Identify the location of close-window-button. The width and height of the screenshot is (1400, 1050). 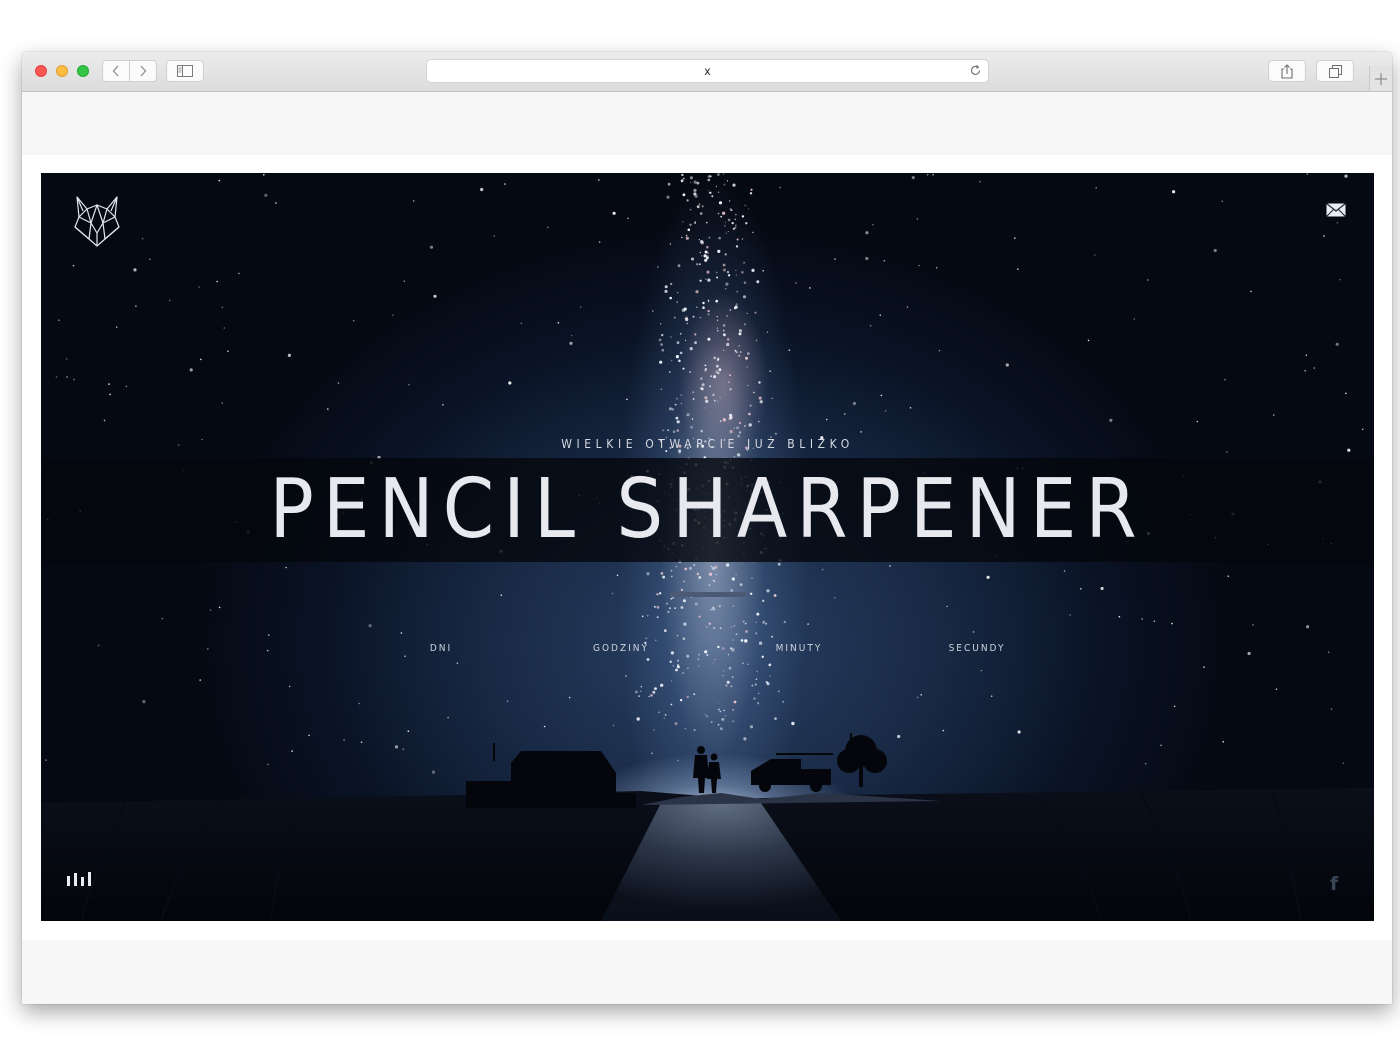
(41, 71).